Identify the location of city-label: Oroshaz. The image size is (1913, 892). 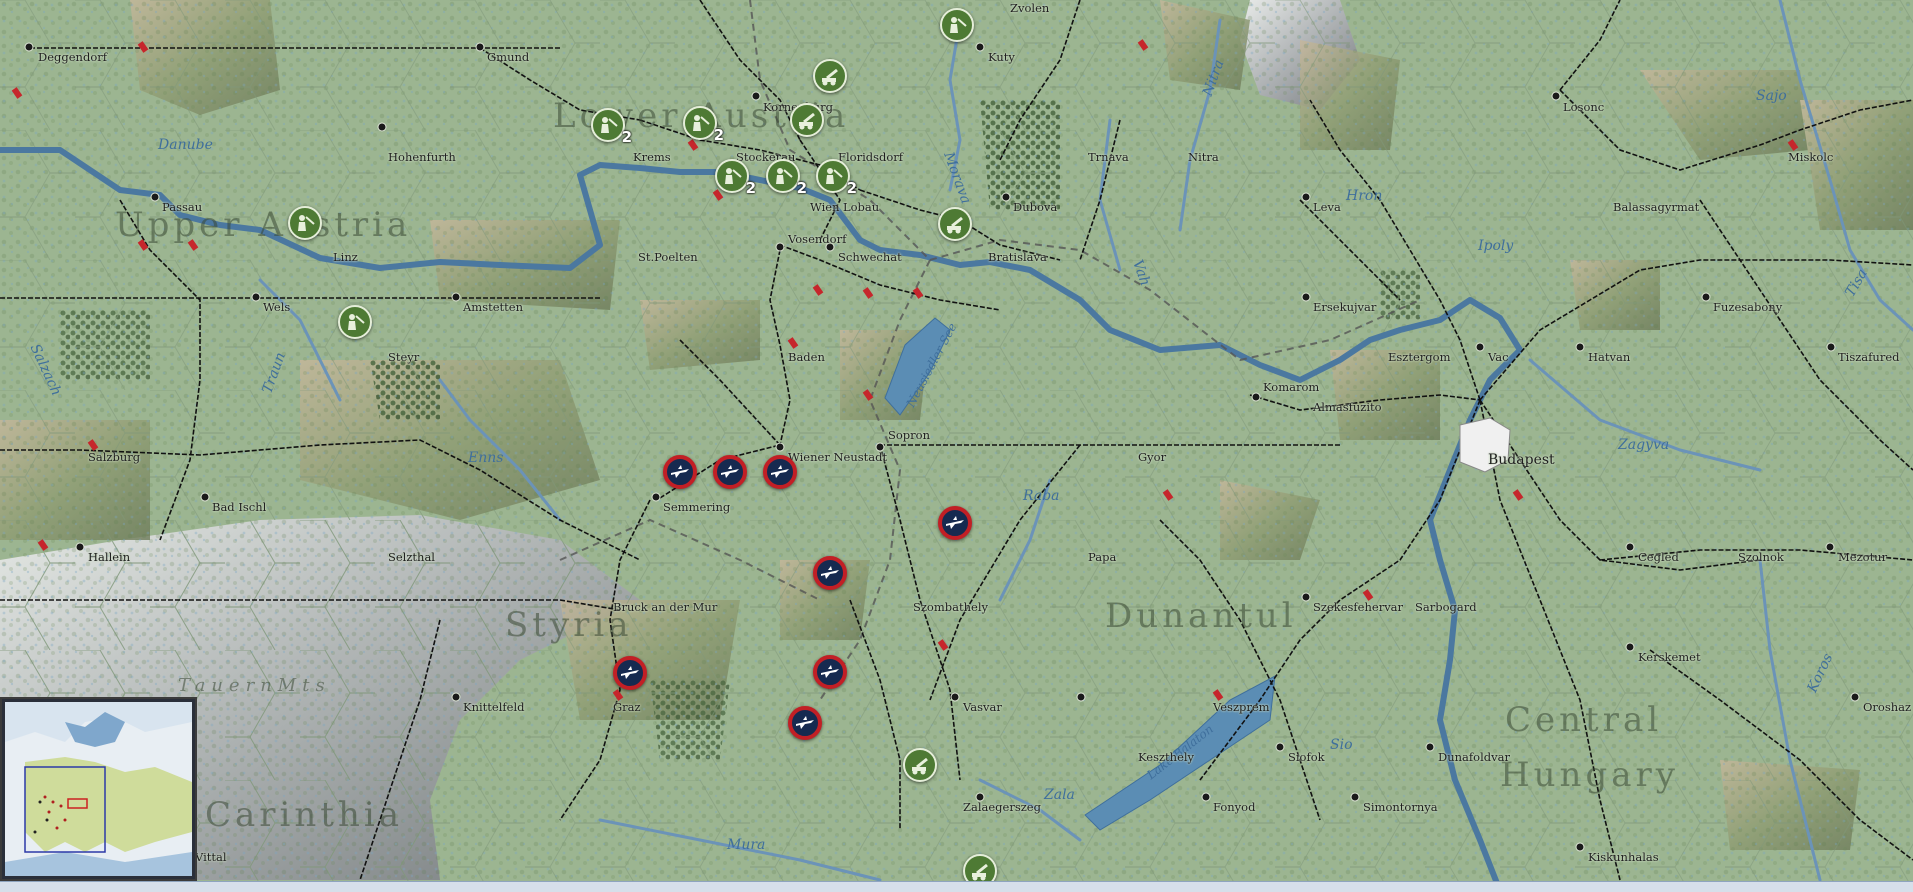
(1887, 707).